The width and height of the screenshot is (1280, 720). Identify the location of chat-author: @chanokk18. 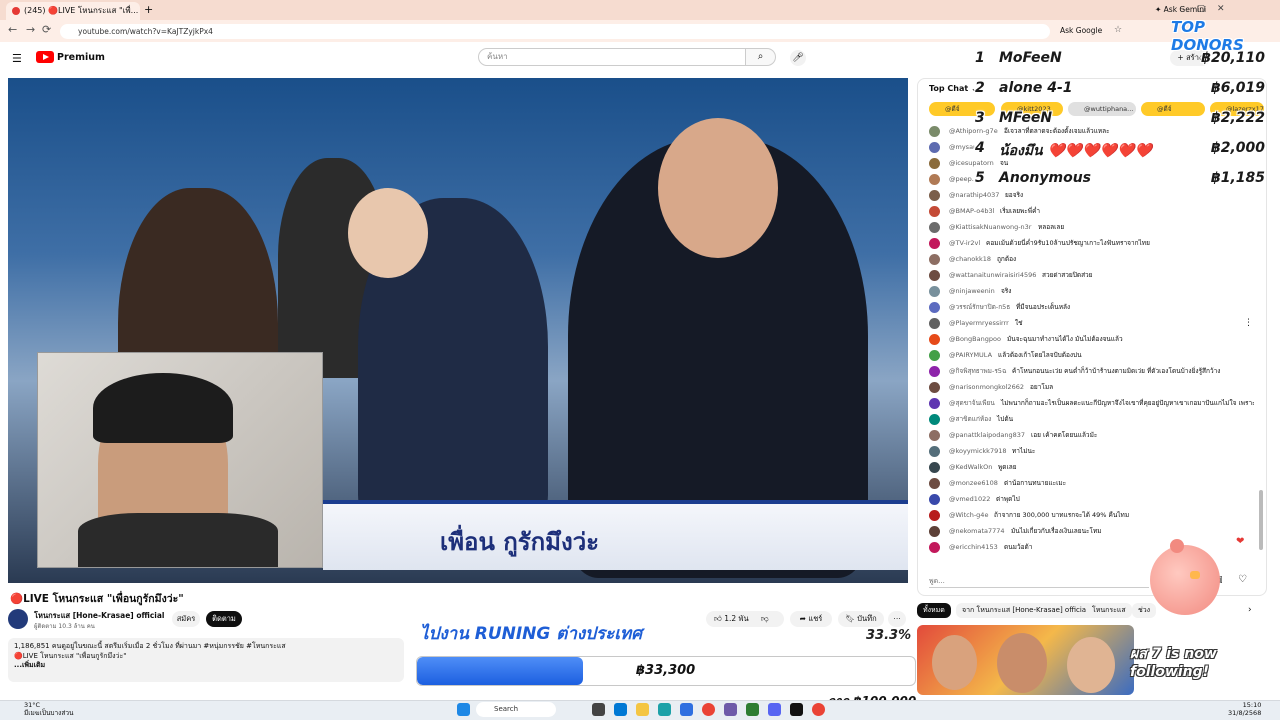
(970, 259).